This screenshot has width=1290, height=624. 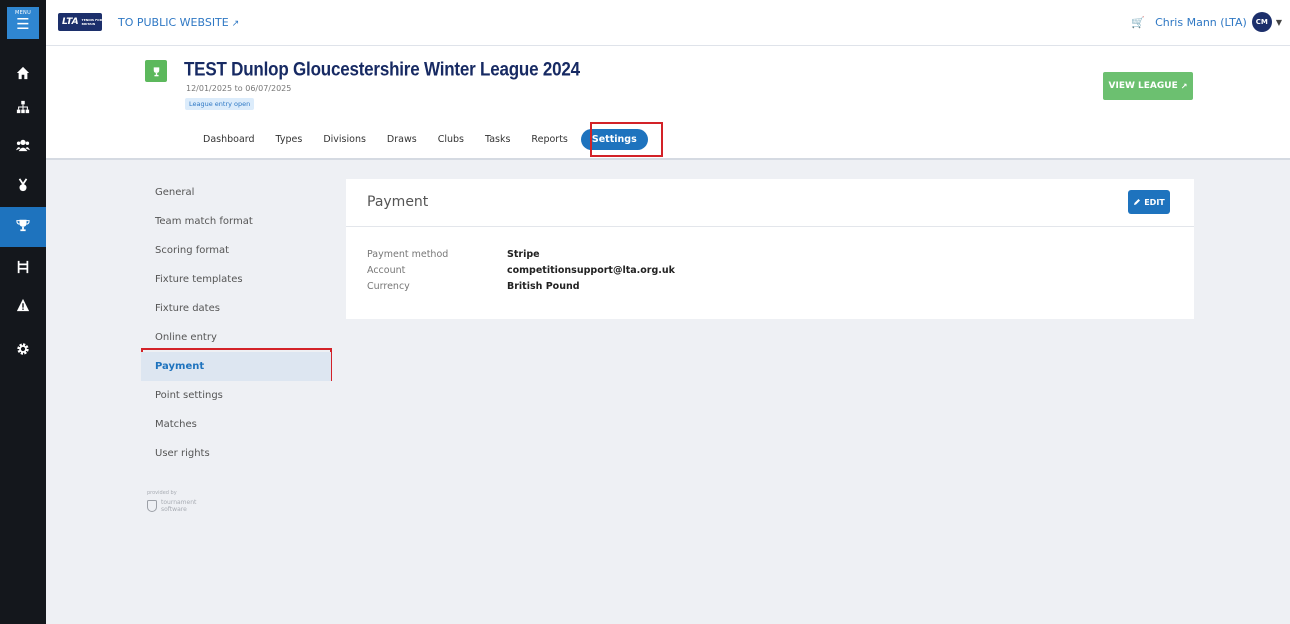 I want to click on tab-draws: Draws, so click(x=402, y=139).